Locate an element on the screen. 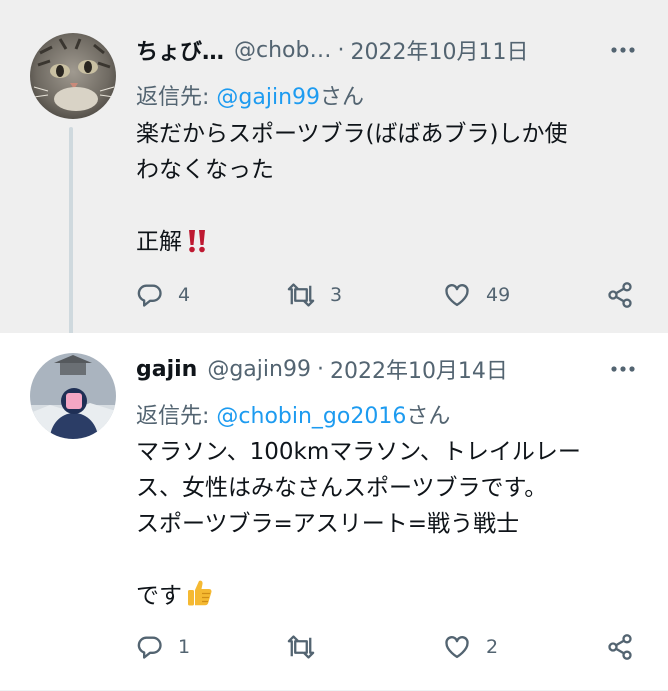 The height and width of the screenshot is (691, 668). double-exclamation-icon is located at coordinates (197, 246).